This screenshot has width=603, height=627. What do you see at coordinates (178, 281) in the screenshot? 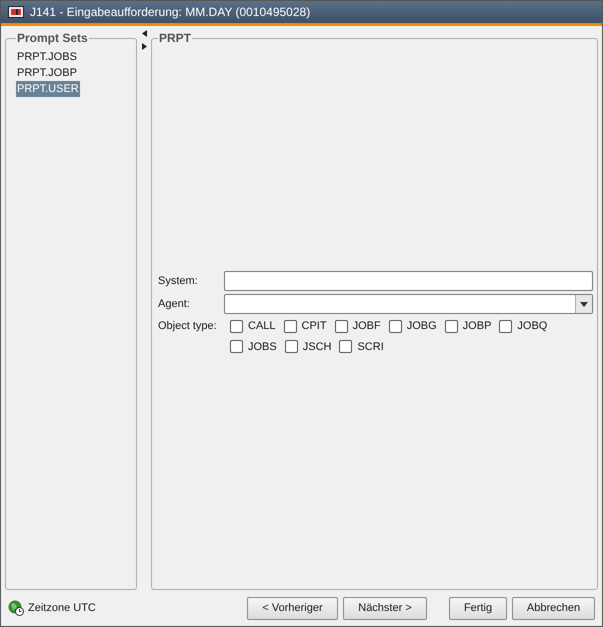
I see `field-label: System:` at bounding box center [178, 281].